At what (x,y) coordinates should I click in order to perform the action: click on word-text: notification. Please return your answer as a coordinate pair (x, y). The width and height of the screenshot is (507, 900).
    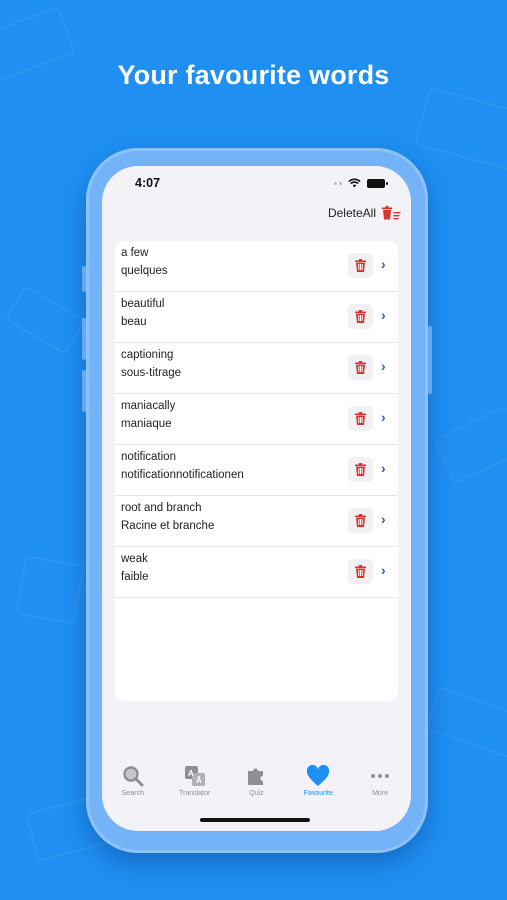
    Looking at the image, I should click on (148, 457).